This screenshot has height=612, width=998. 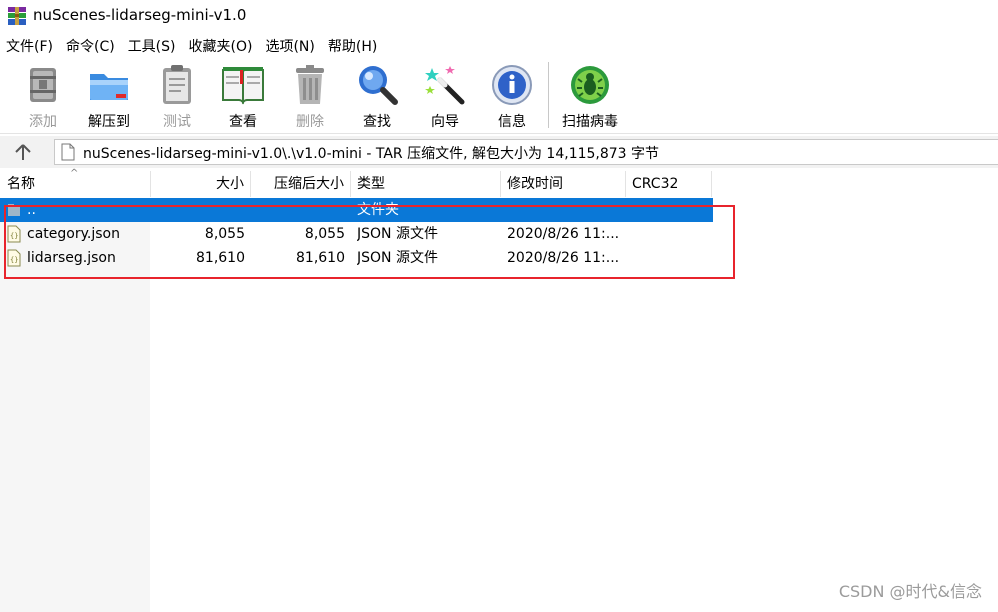 What do you see at coordinates (224, 234) in the screenshot?
I see `row-size: 8,055` at bounding box center [224, 234].